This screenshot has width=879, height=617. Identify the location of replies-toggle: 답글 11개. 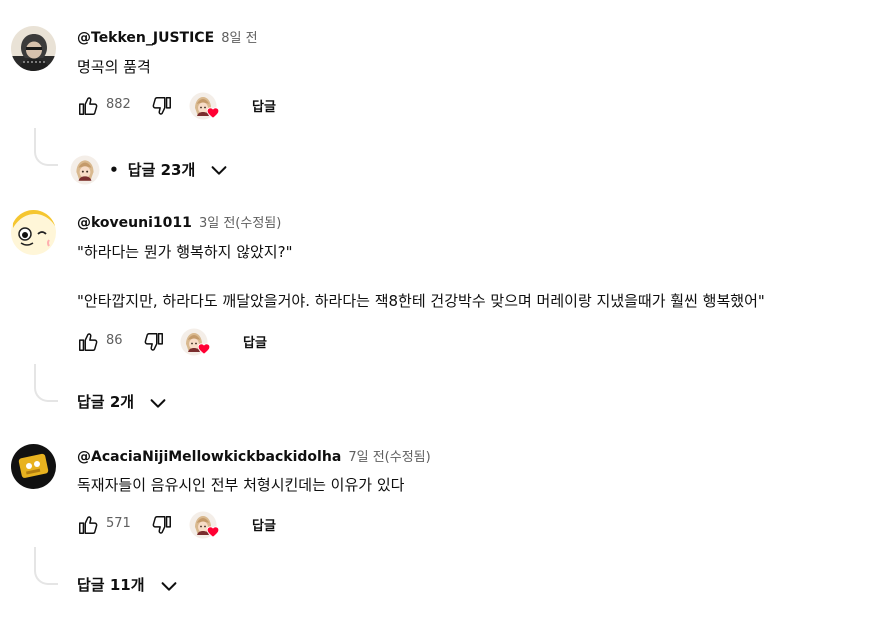
(128, 587).